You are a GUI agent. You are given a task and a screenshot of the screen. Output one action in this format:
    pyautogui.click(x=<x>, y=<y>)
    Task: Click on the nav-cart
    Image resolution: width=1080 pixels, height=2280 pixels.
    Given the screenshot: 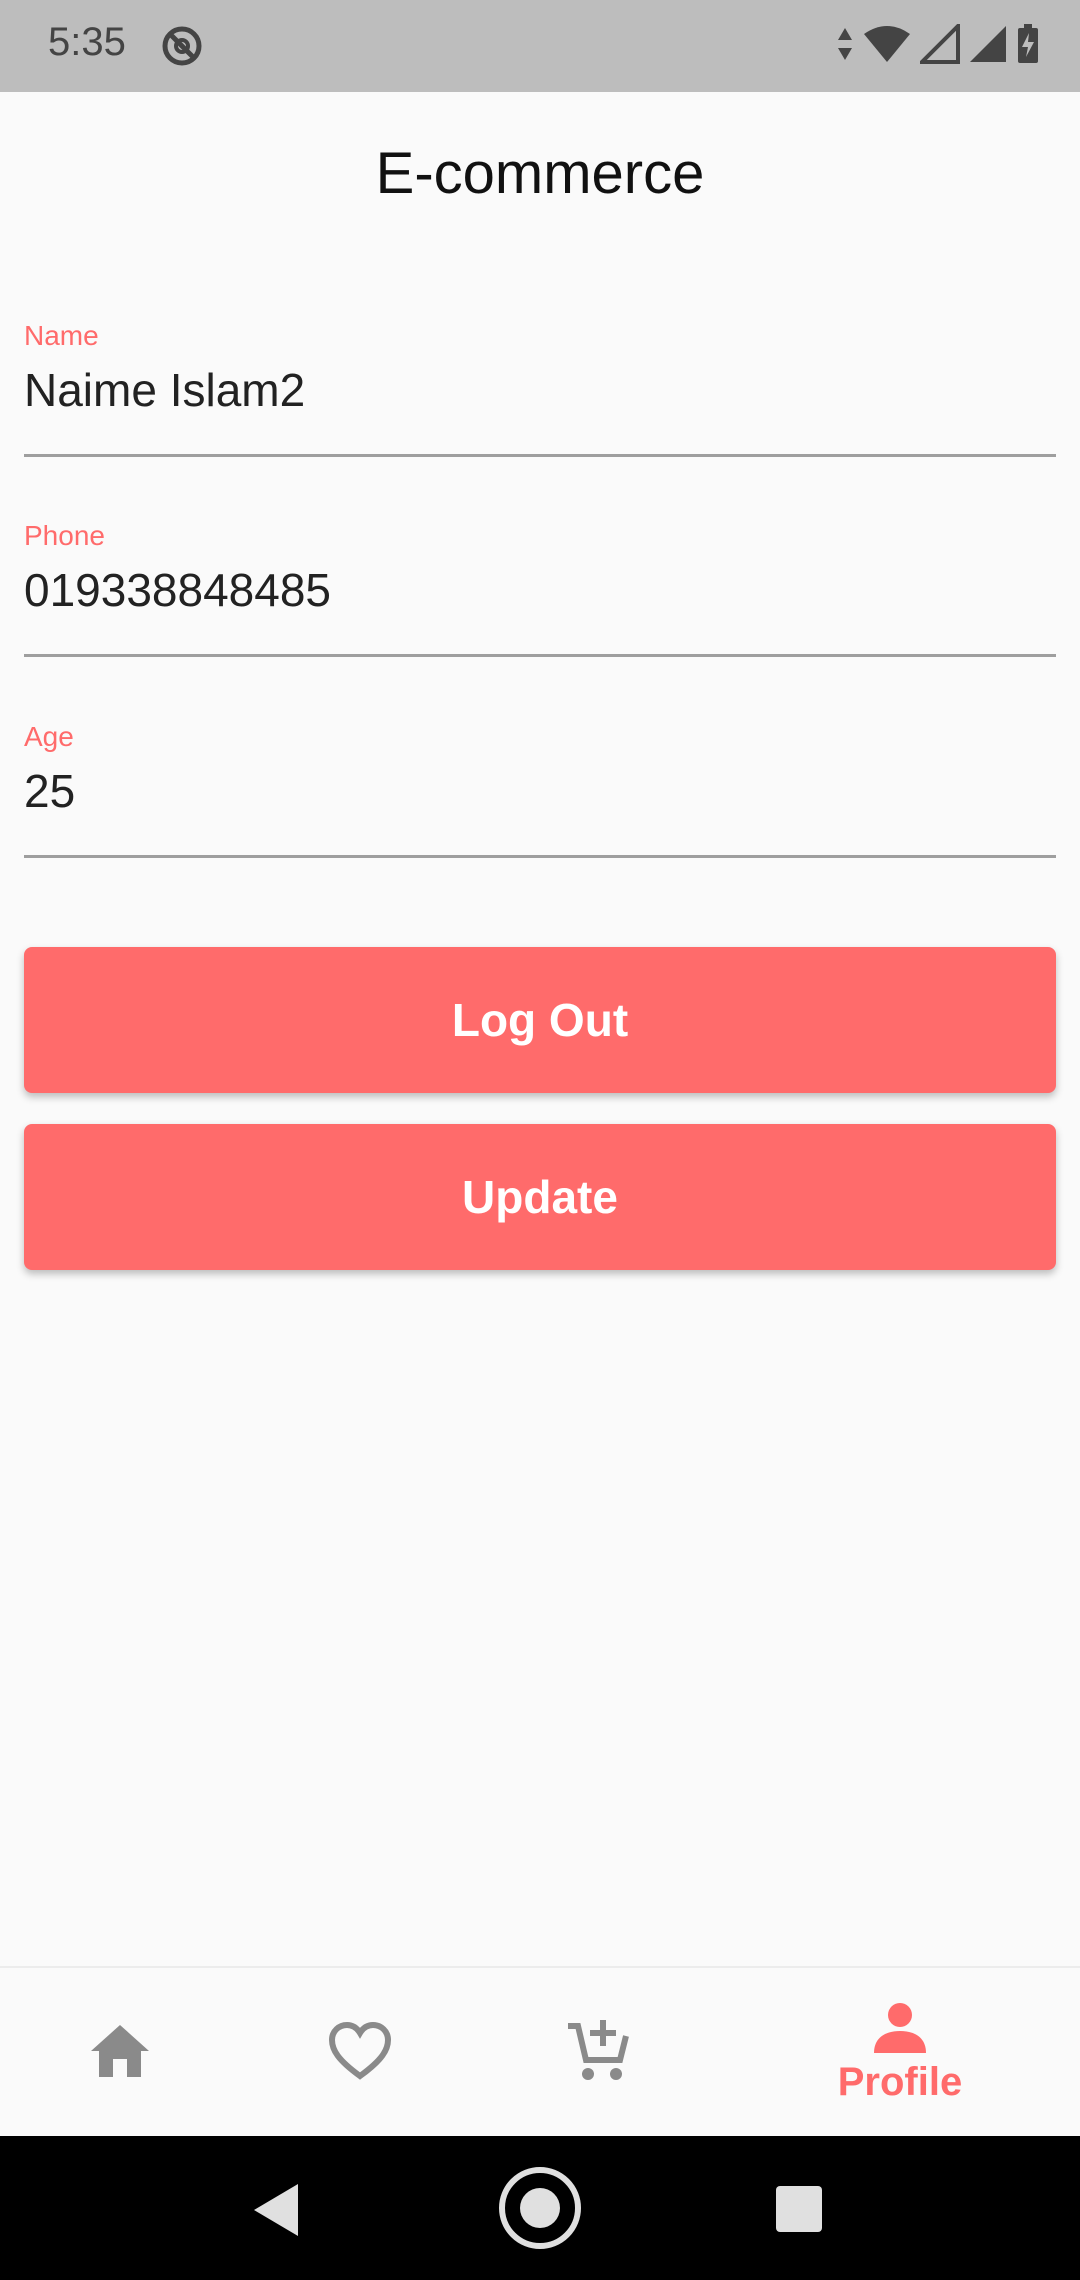 What is the action you would take?
    pyautogui.click(x=598, y=2053)
    